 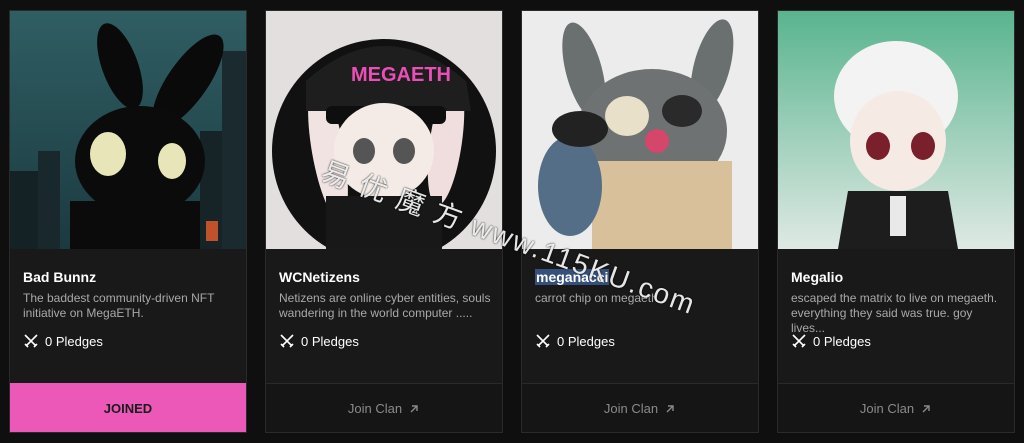 What do you see at coordinates (128, 130) in the screenshot?
I see `clan-image-bad-bunnz` at bounding box center [128, 130].